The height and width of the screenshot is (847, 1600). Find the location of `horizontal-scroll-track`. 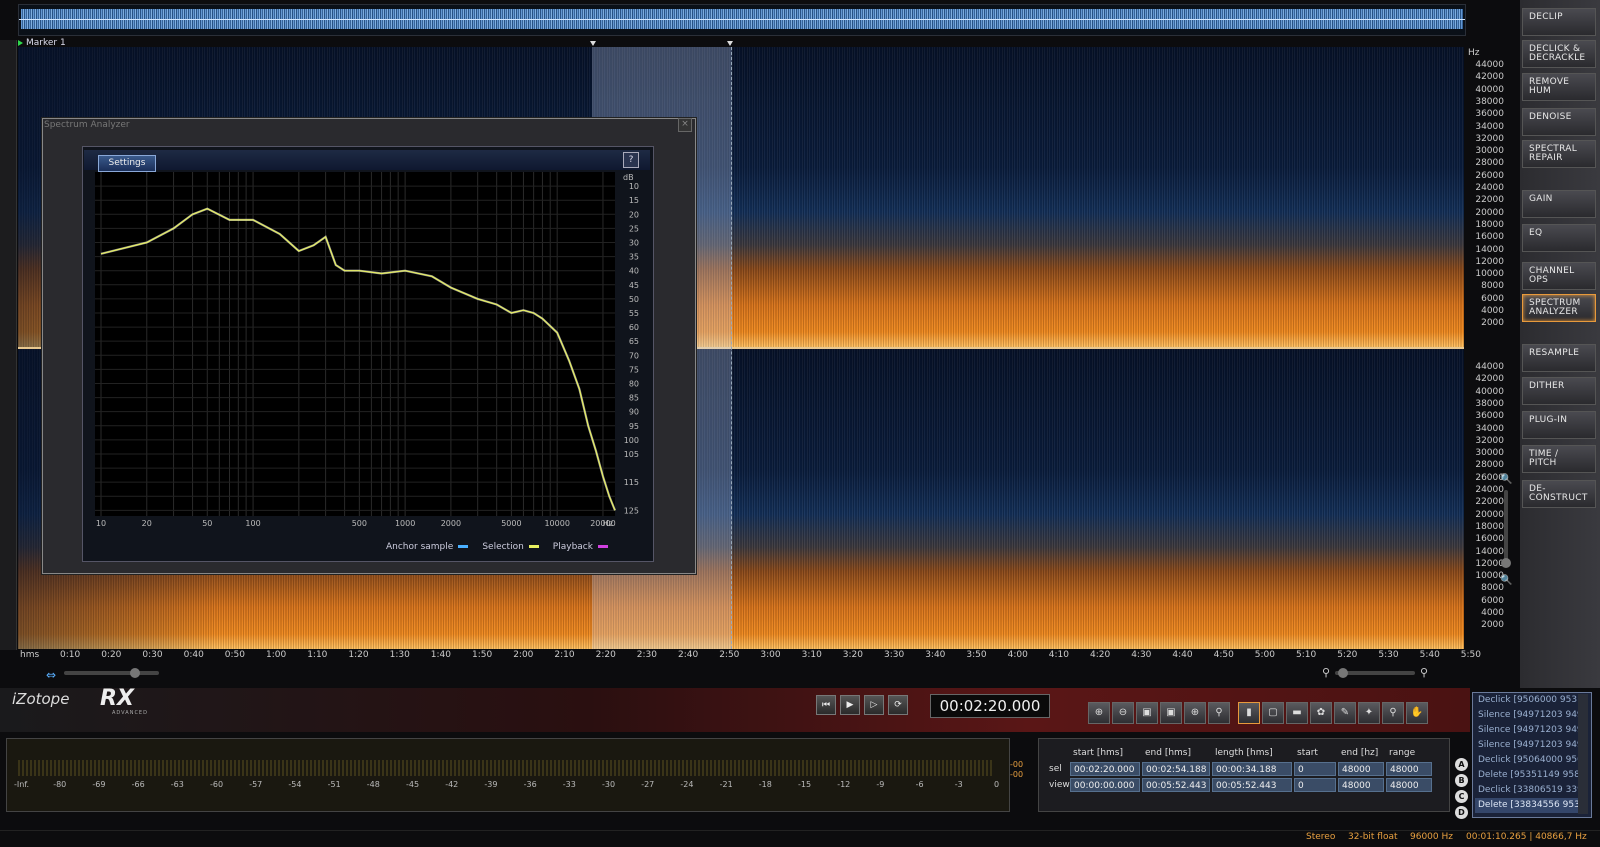

horizontal-scroll-track is located at coordinates (111, 673).